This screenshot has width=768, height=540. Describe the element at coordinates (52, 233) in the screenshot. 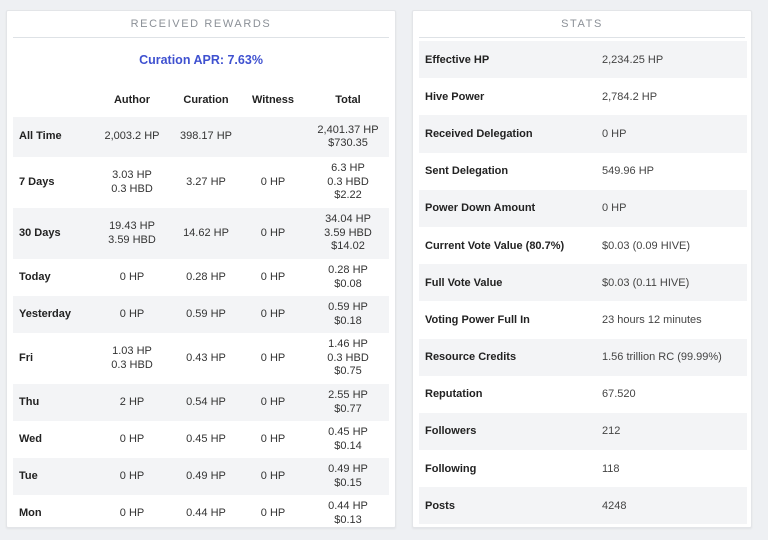

I see `rewards-row-label: 30 Days` at that location.